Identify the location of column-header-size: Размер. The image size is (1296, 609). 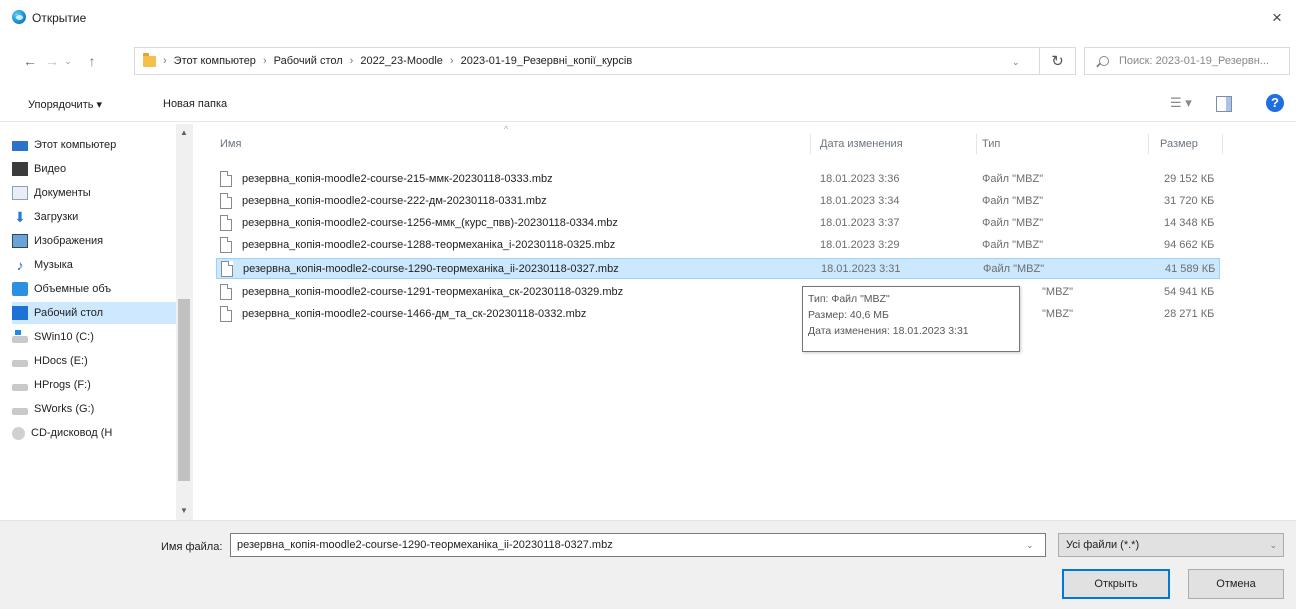
(1179, 144).